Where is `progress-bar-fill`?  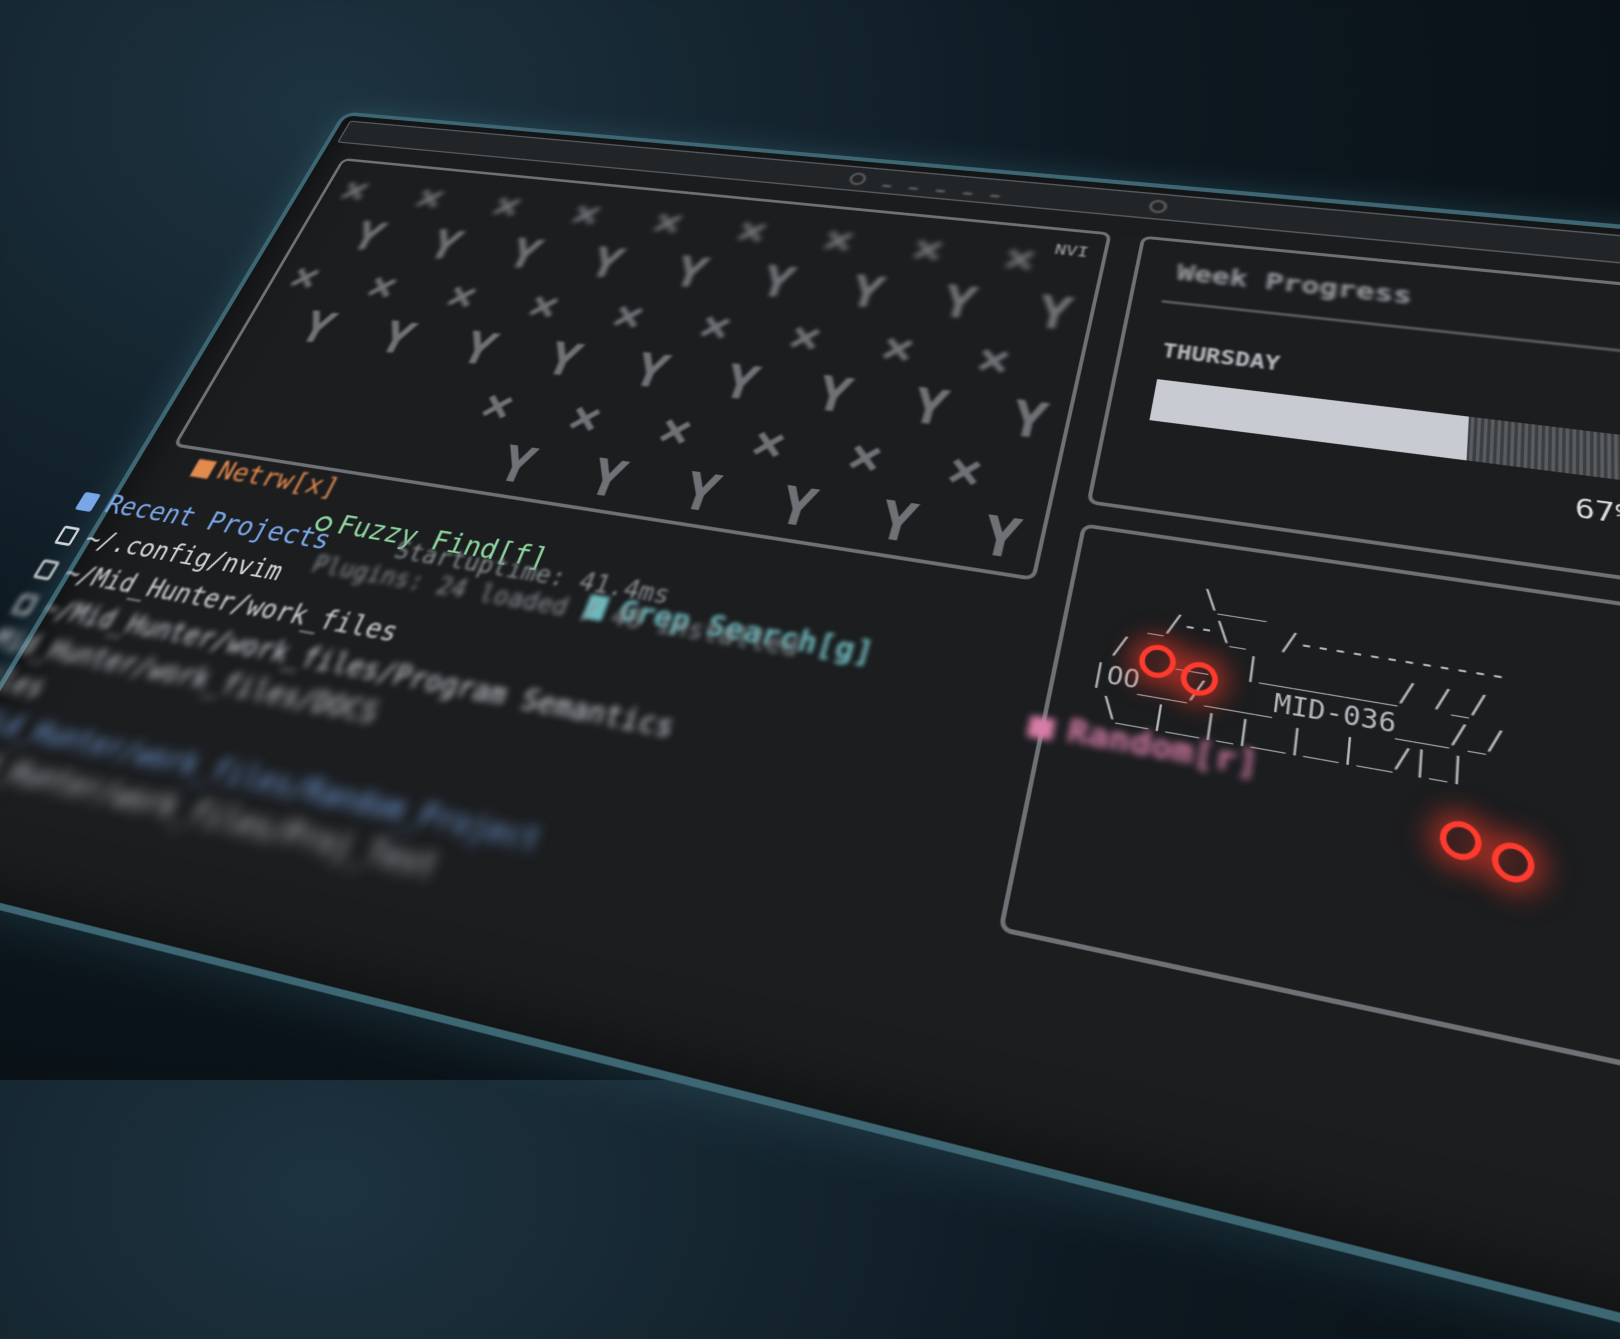 progress-bar-fill is located at coordinates (1309, 420).